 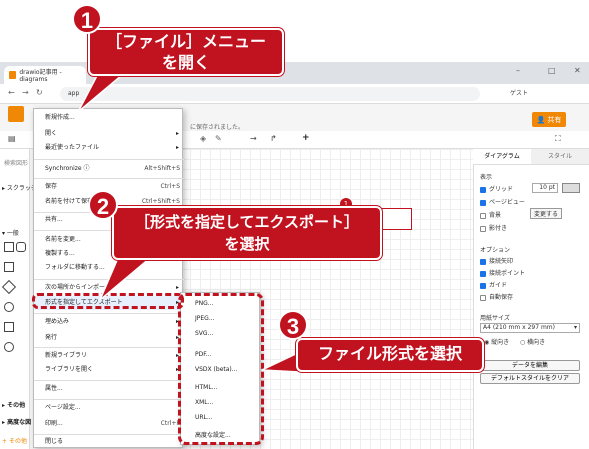 What do you see at coordinates (103, 205) in the screenshot?
I see `step2-number: 2` at bounding box center [103, 205].